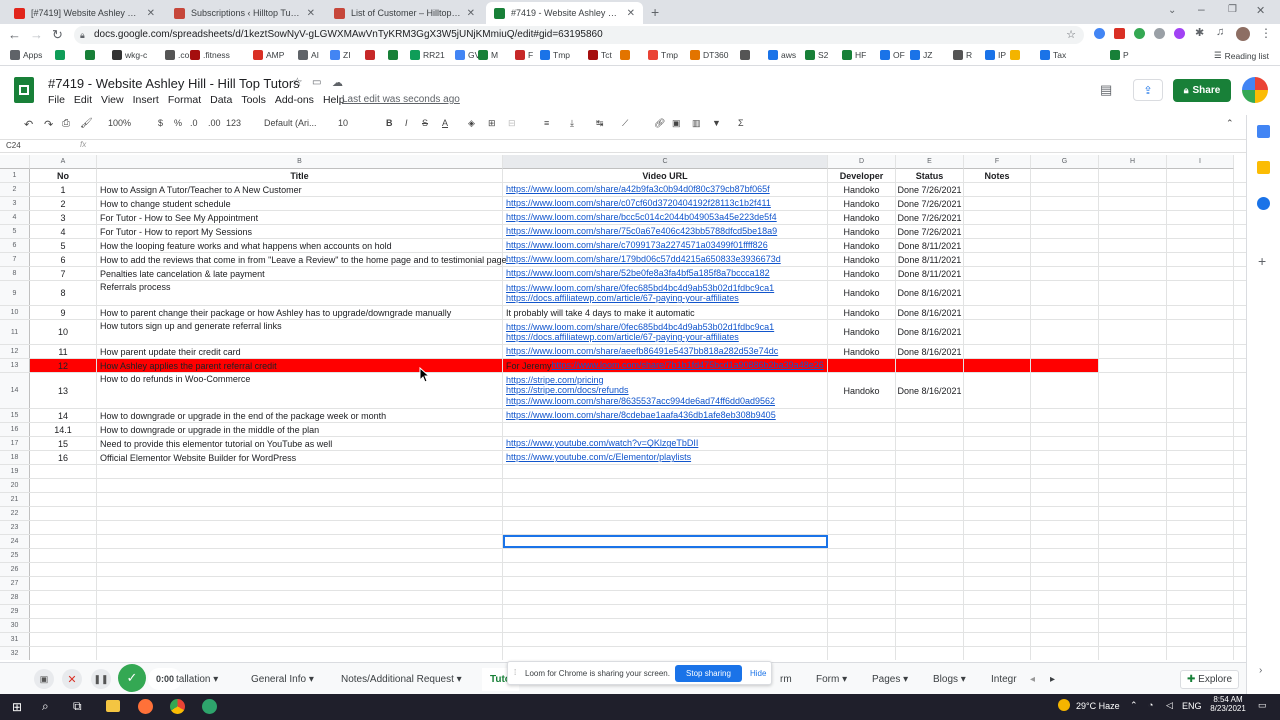  Describe the element at coordinates (1260, 670) in the screenshot. I see `show-side-panel-icon: ›` at that location.